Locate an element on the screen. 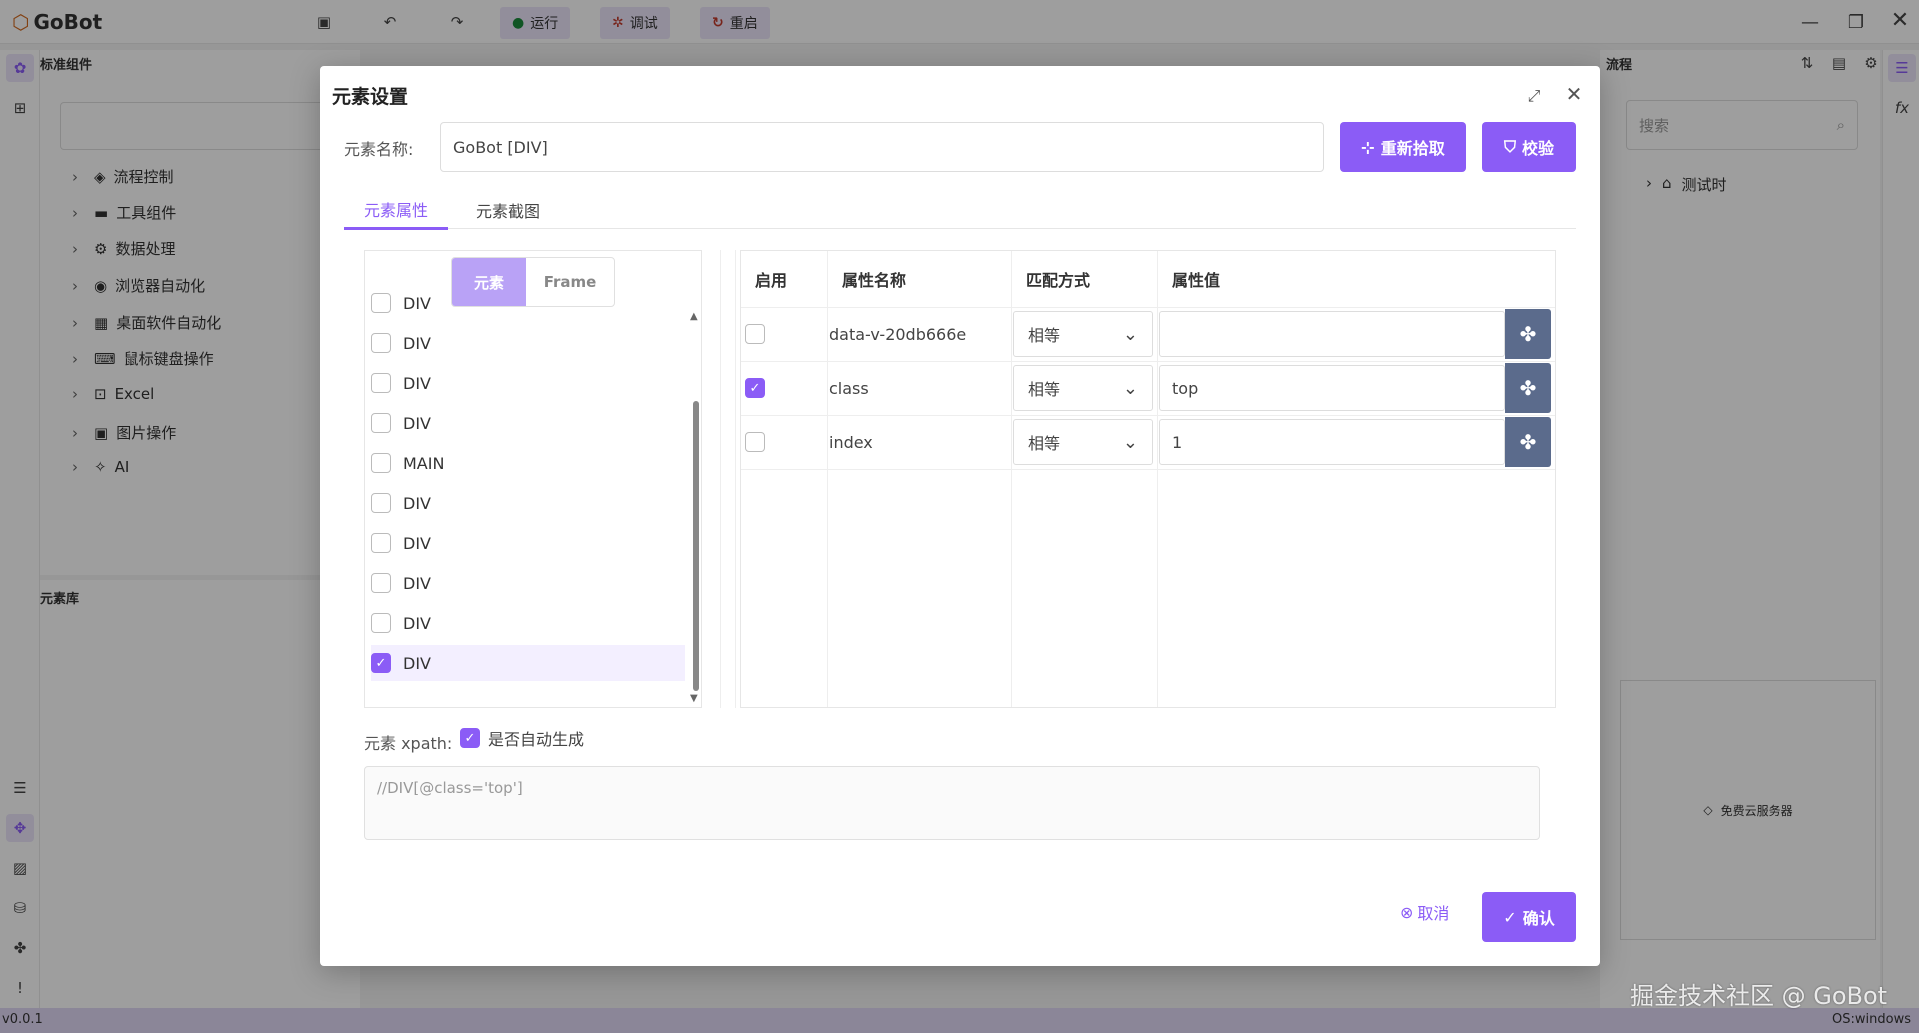 The width and height of the screenshot is (1919, 1033). repick-button: ⊹ 重新拾取 is located at coordinates (1403, 147).